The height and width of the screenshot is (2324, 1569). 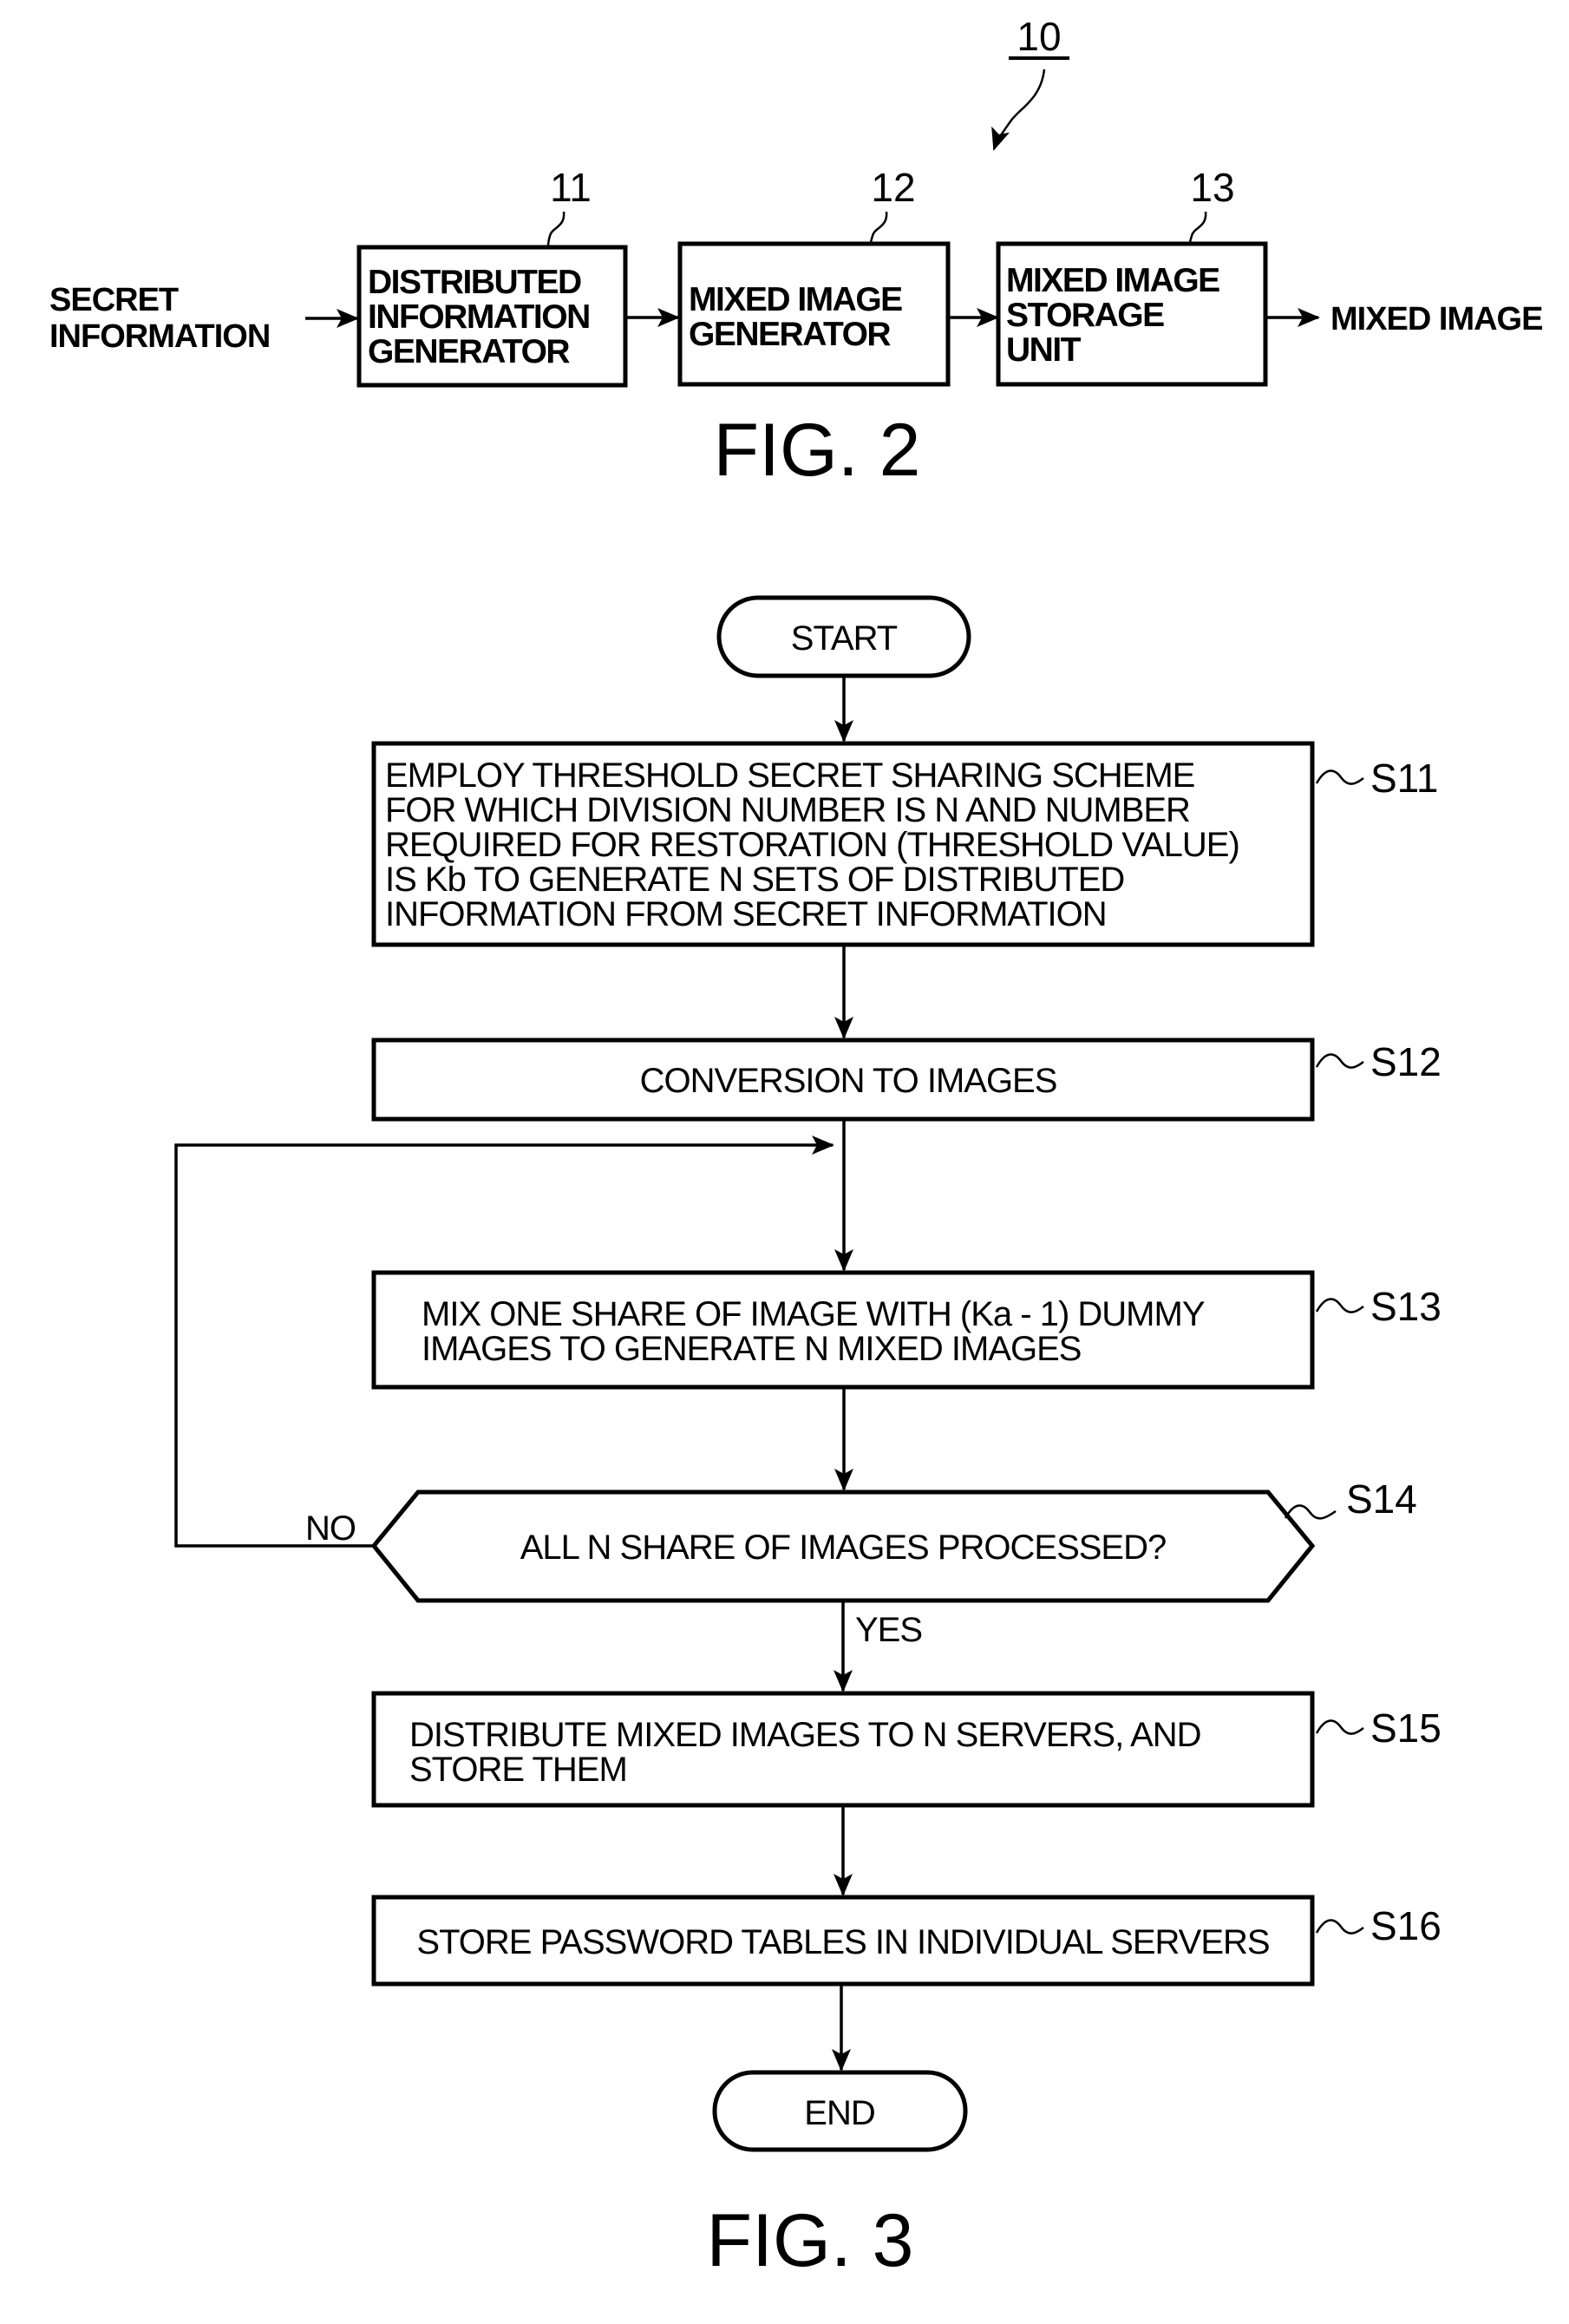 What do you see at coordinates (1310, 1512) in the screenshot?
I see `s14-step-leader` at bounding box center [1310, 1512].